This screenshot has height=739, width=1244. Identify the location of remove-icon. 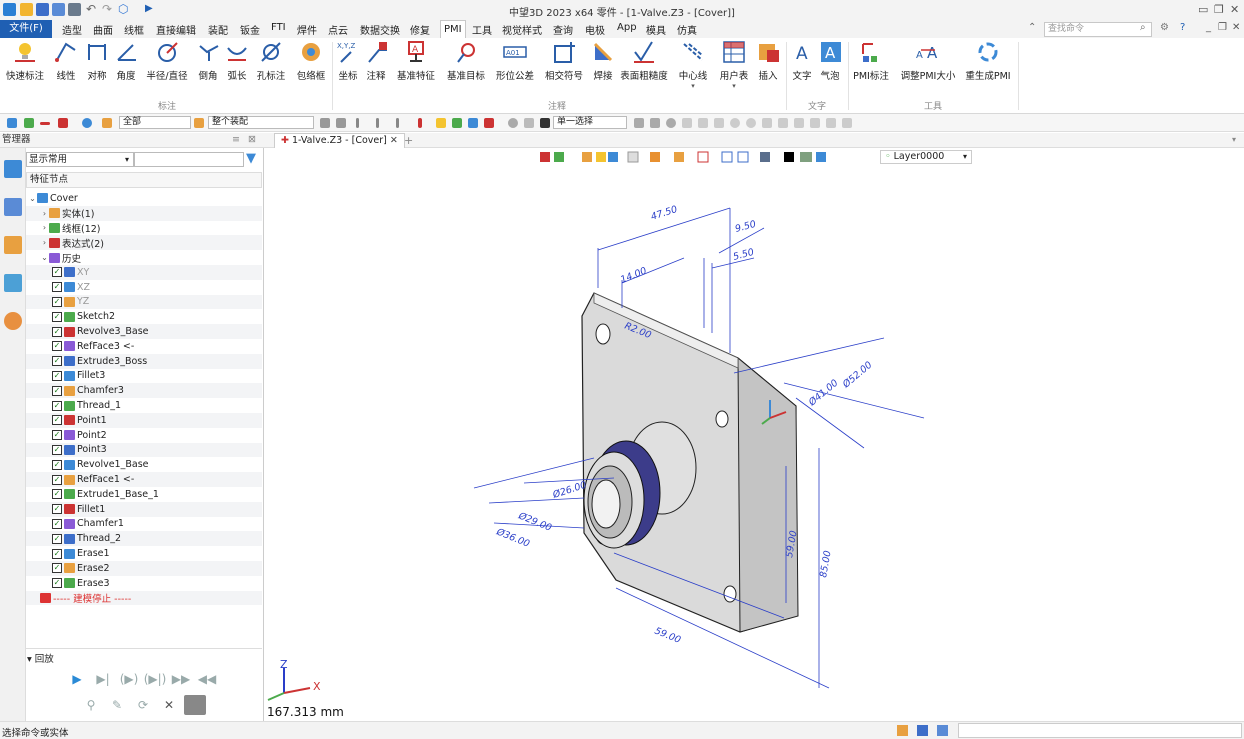
(45, 123).